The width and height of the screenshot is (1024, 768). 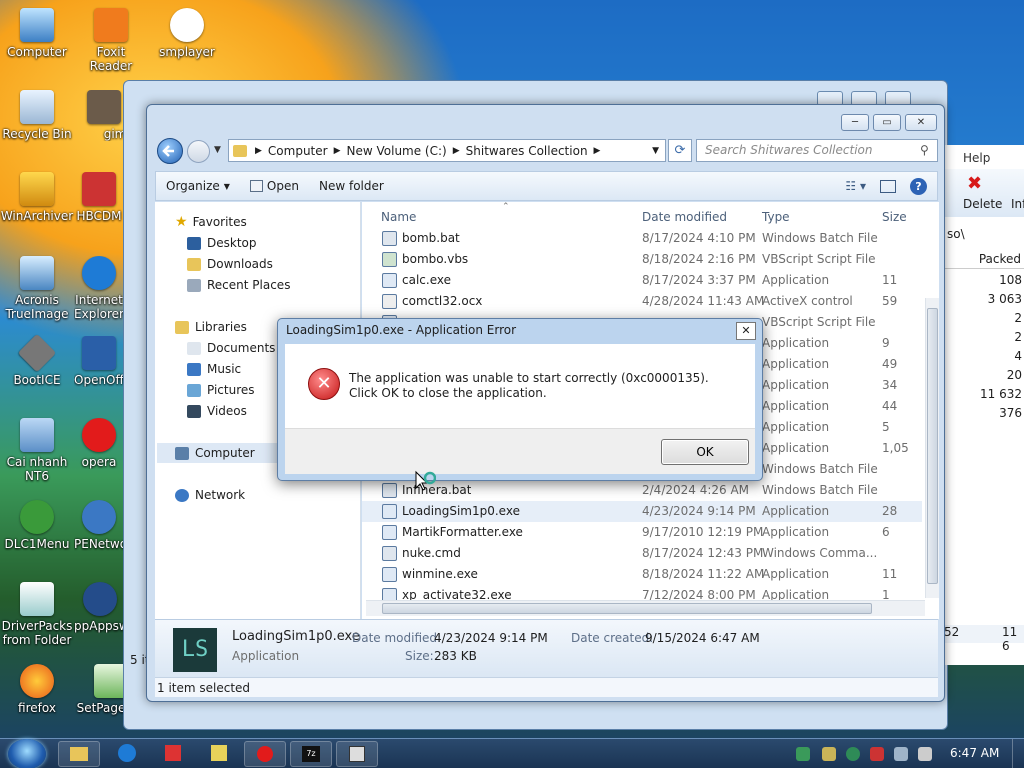 What do you see at coordinates (431, 238) in the screenshot?
I see `file-name: bomb.bat` at bounding box center [431, 238].